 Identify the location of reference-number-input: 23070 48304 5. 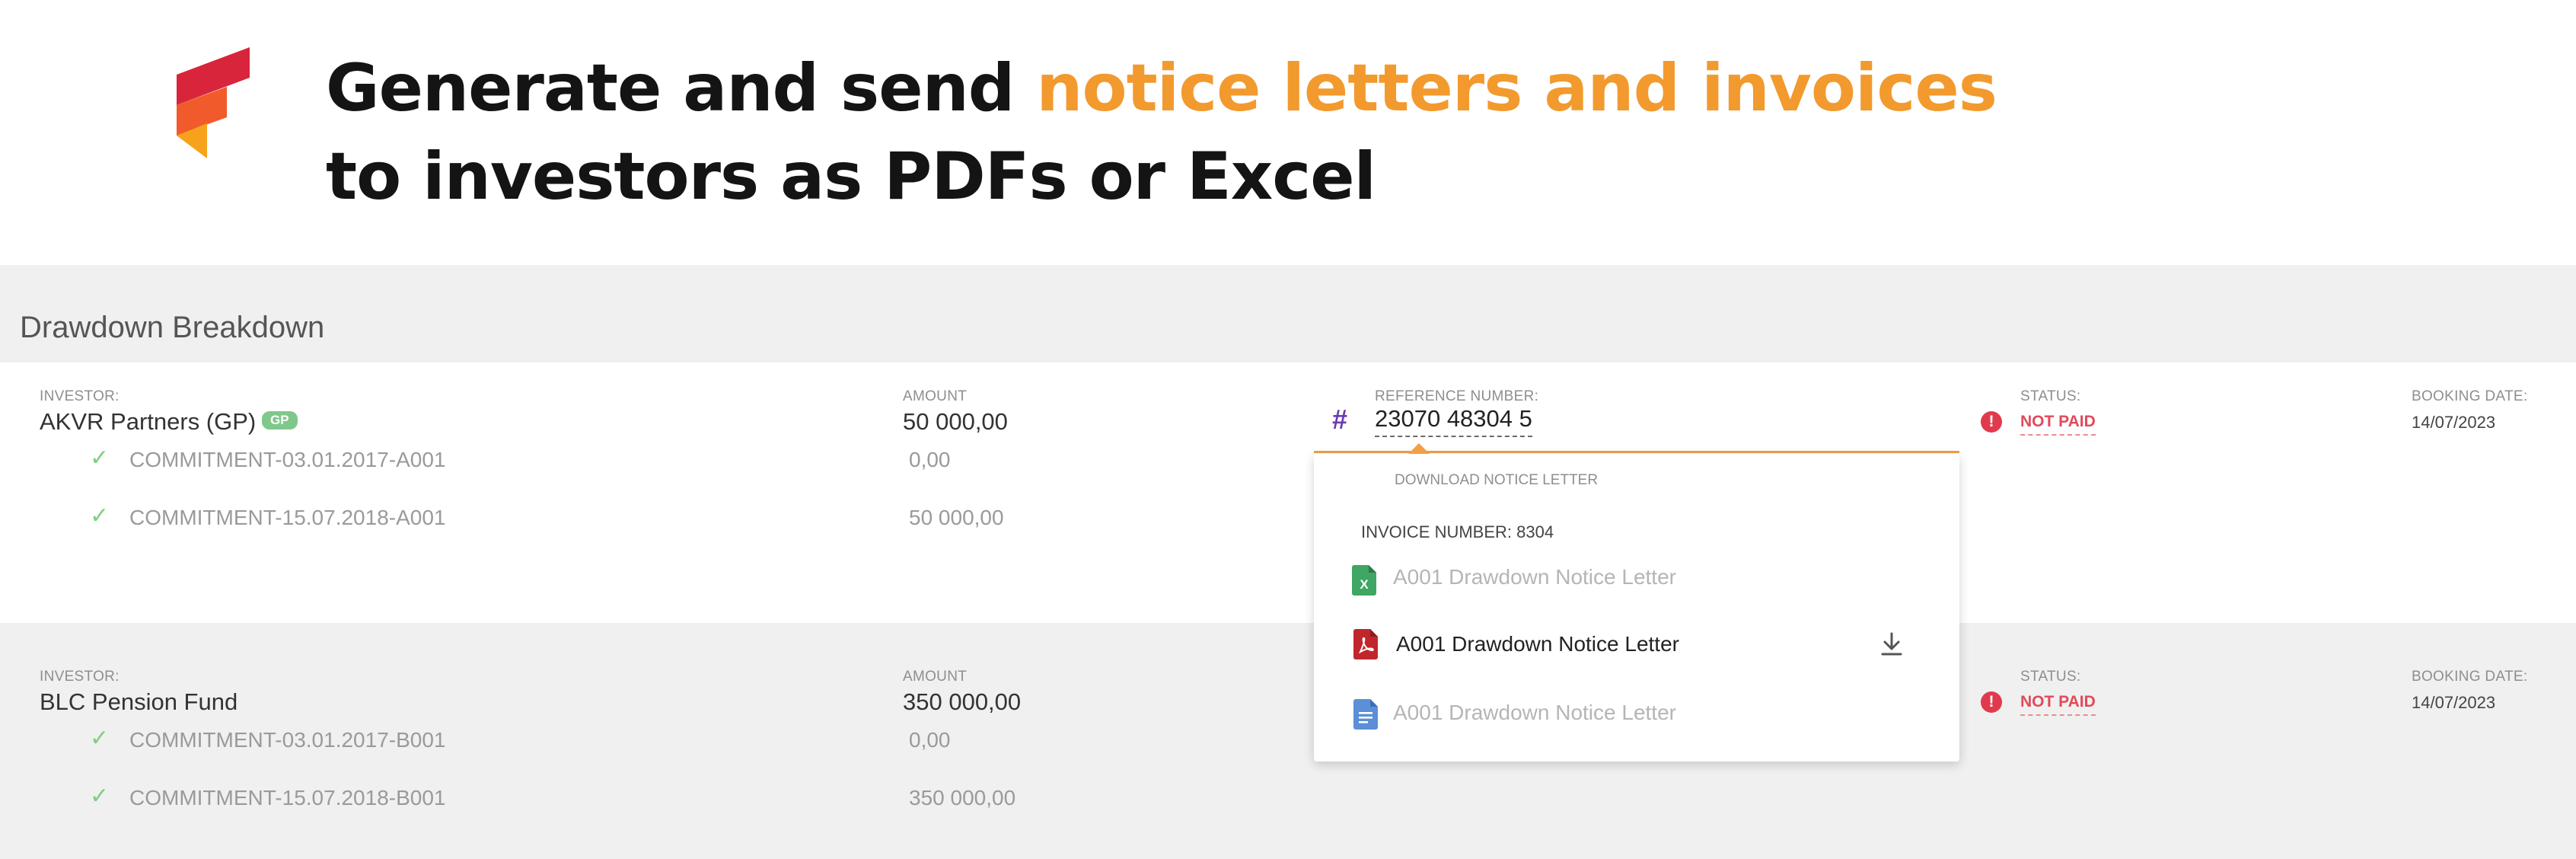
(1453, 421).